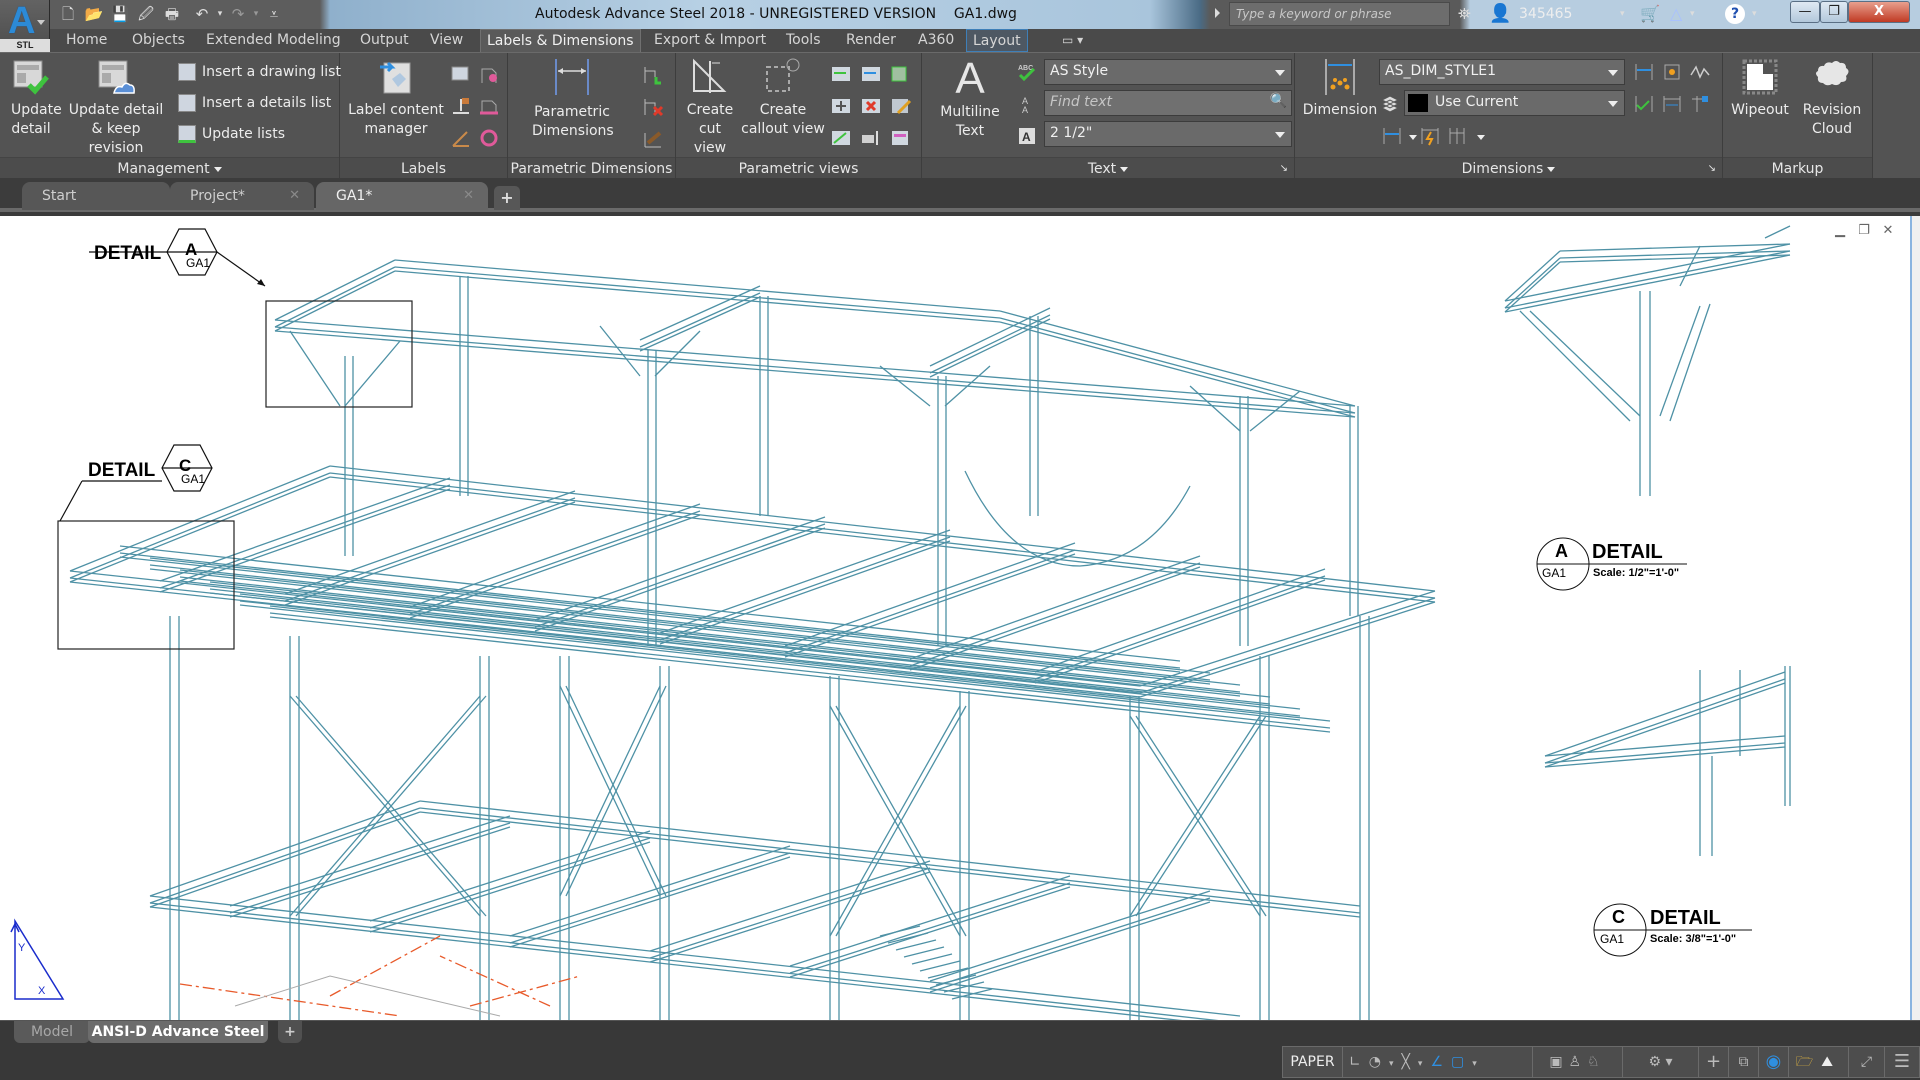  Describe the element at coordinates (1424, 1064) in the screenshot. I see `otrack-dropdown-icon: ▾` at that location.